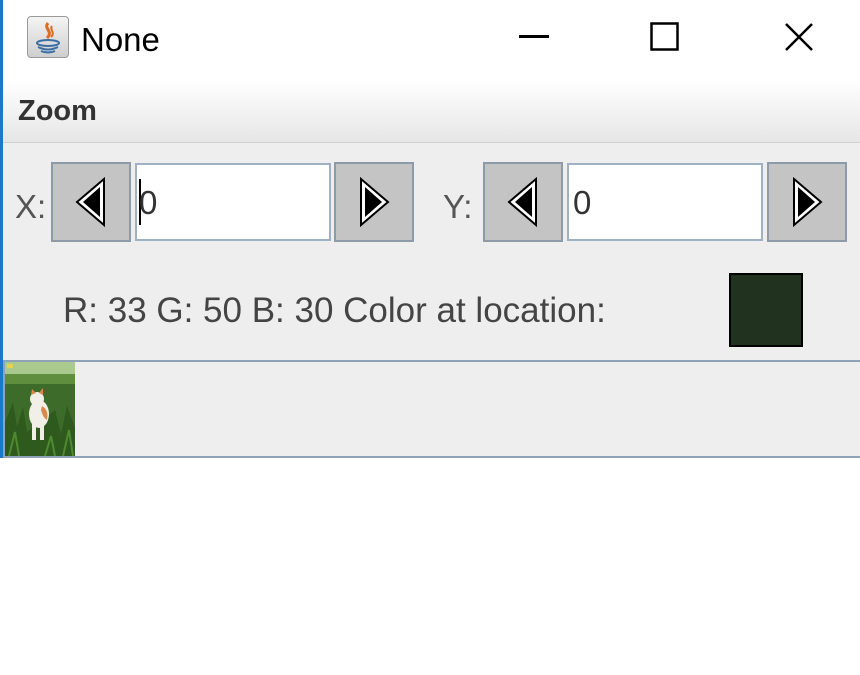  I want to click on close-button, so click(799, 37).